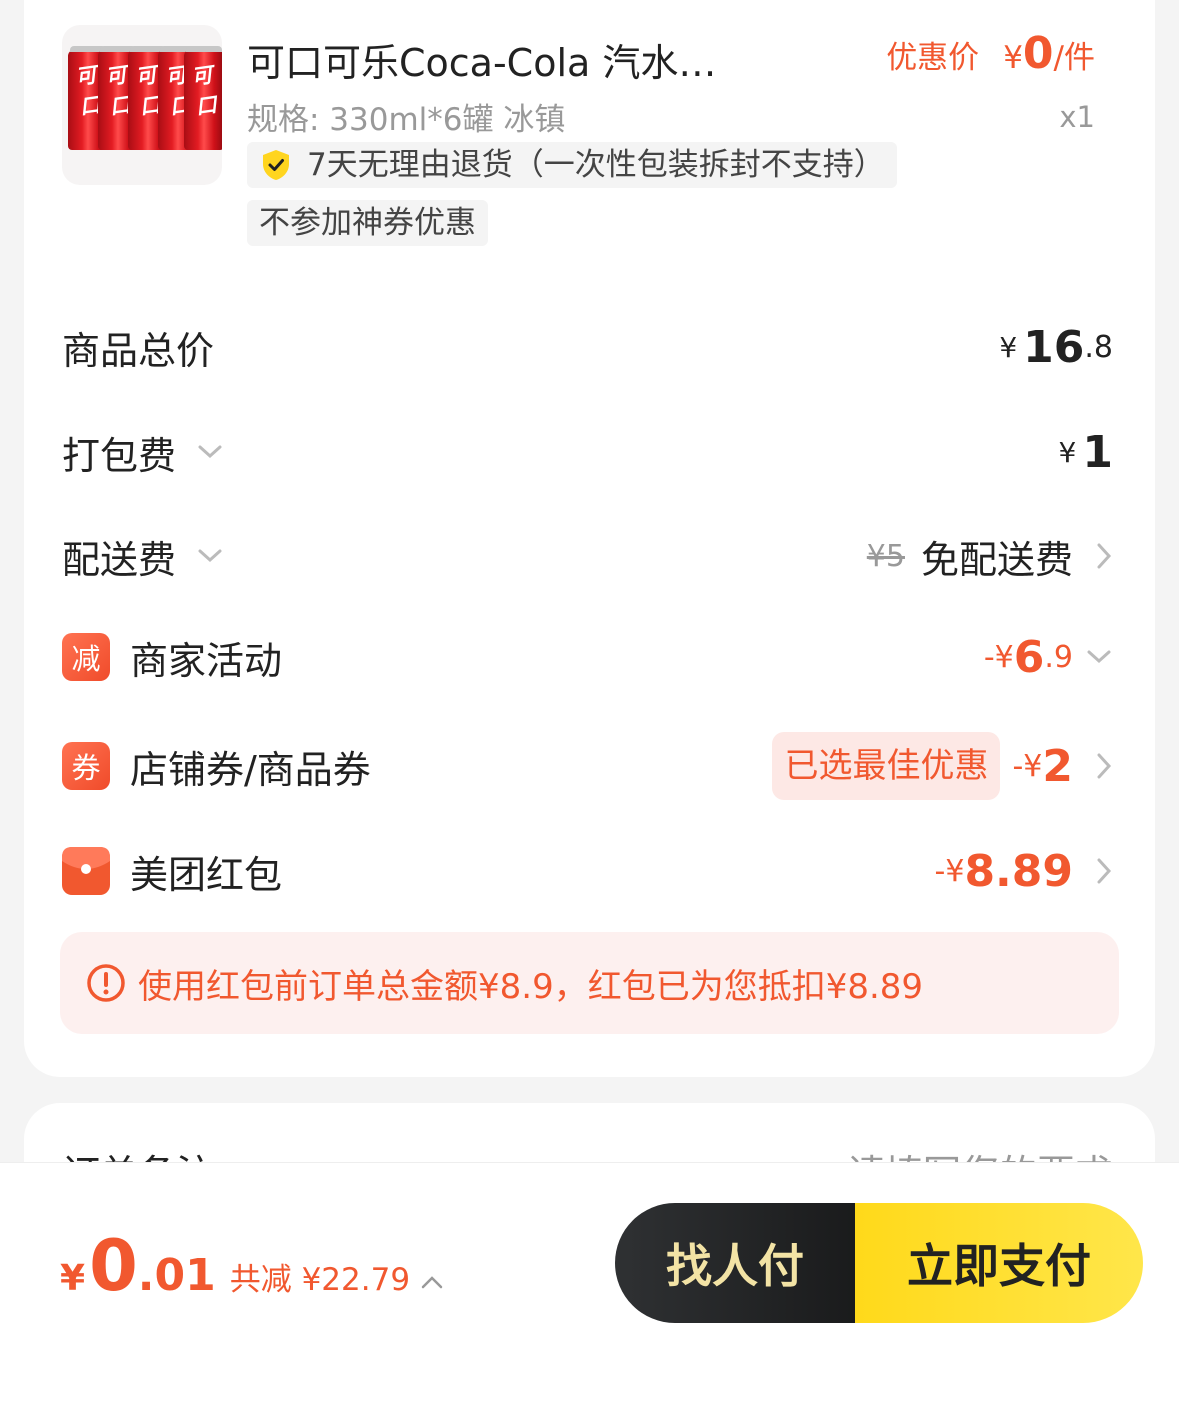 The image size is (1179, 1423). Describe the element at coordinates (119, 455) in the screenshot. I see `packing-fee-label: 打包费` at that location.